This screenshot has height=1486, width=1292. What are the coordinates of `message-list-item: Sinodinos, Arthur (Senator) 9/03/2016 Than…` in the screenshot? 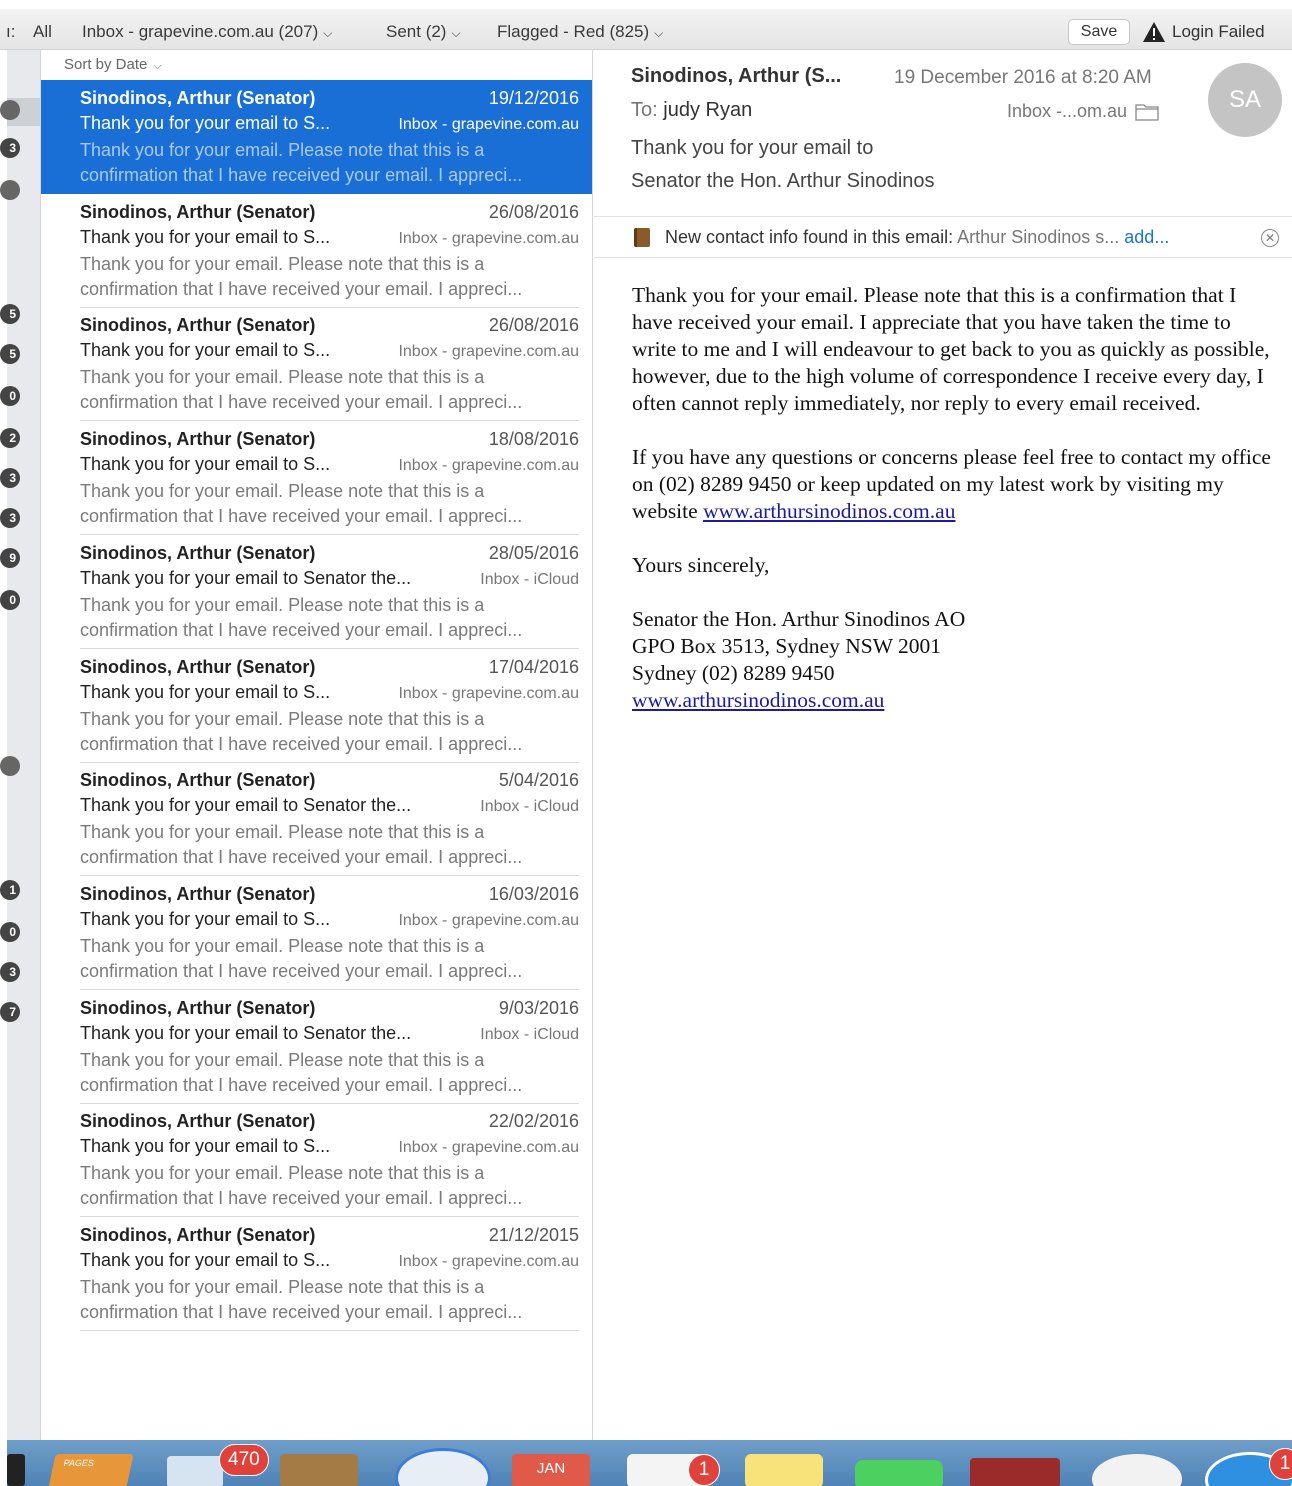 It's located at (316, 1047).